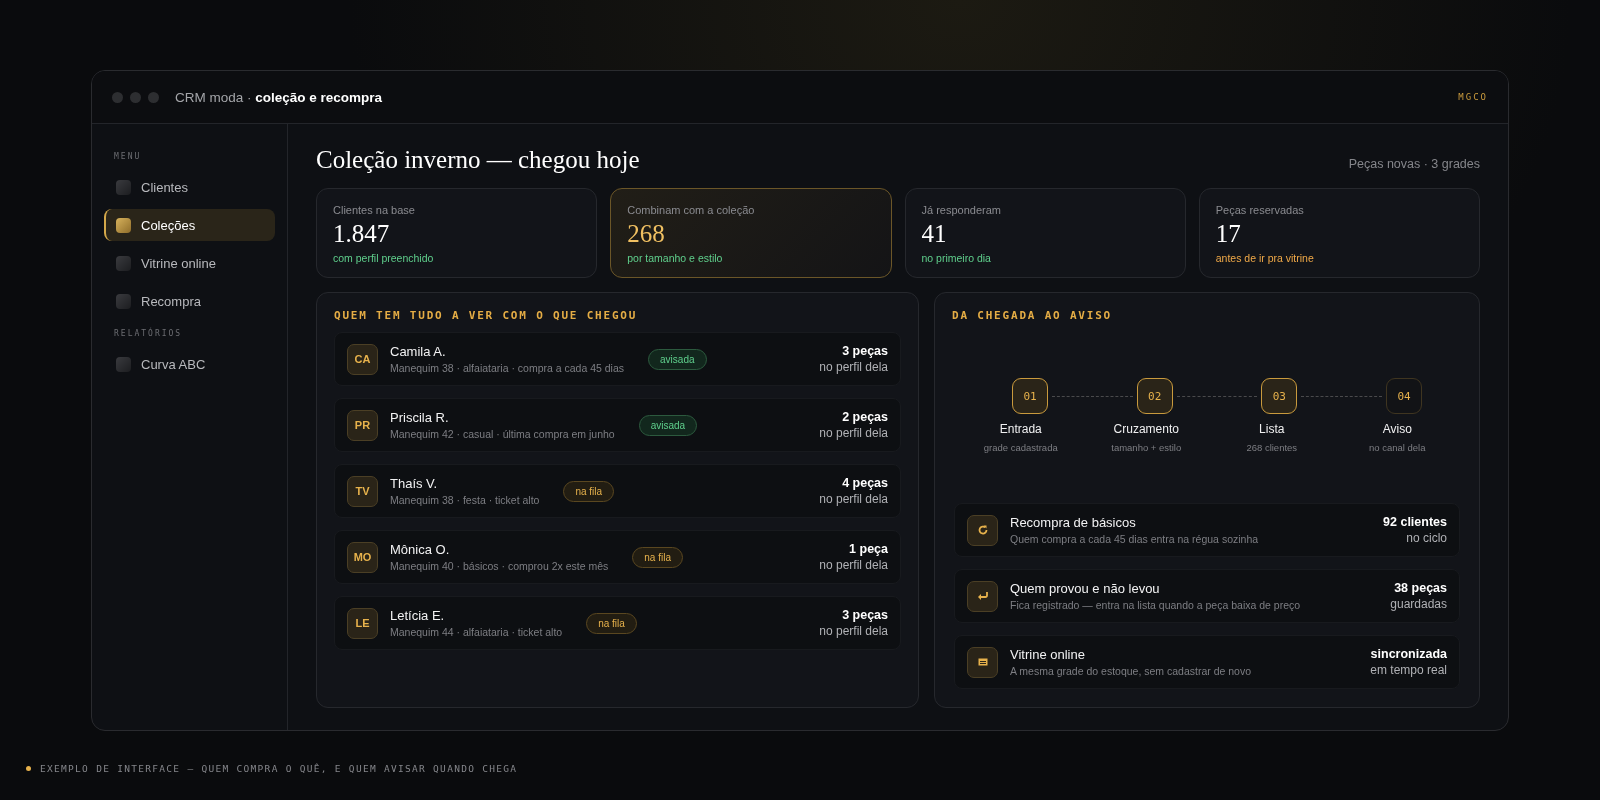 This screenshot has height=800, width=1600. What do you see at coordinates (982, 530) in the screenshot?
I see `refresh-icon` at bounding box center [982, 530].